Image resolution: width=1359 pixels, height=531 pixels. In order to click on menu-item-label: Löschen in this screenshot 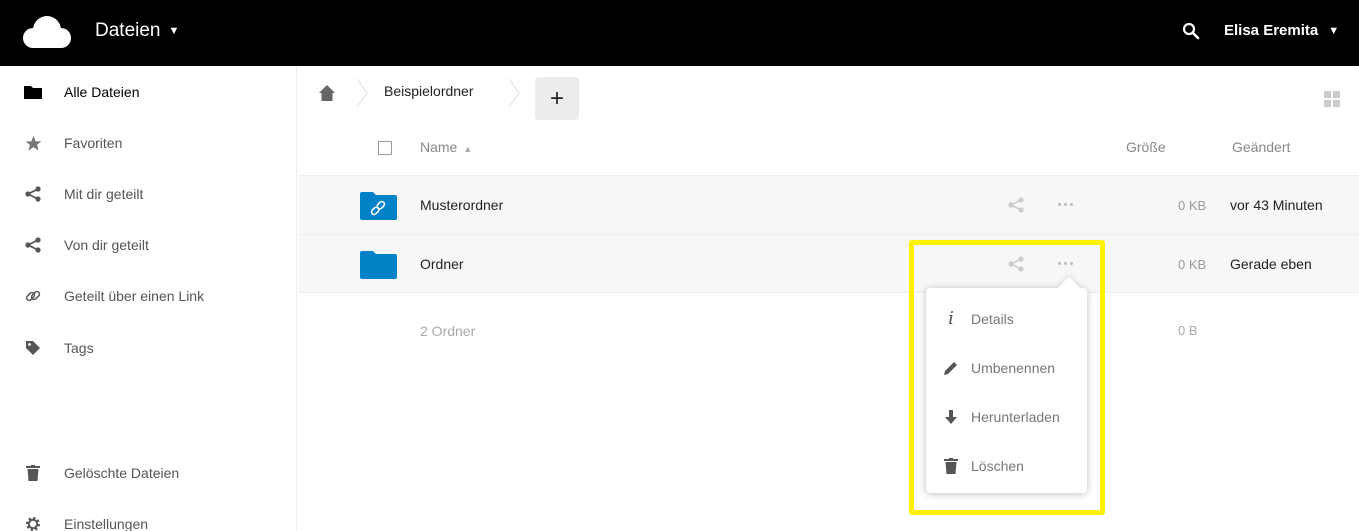, I will do `click(997, 465)`.